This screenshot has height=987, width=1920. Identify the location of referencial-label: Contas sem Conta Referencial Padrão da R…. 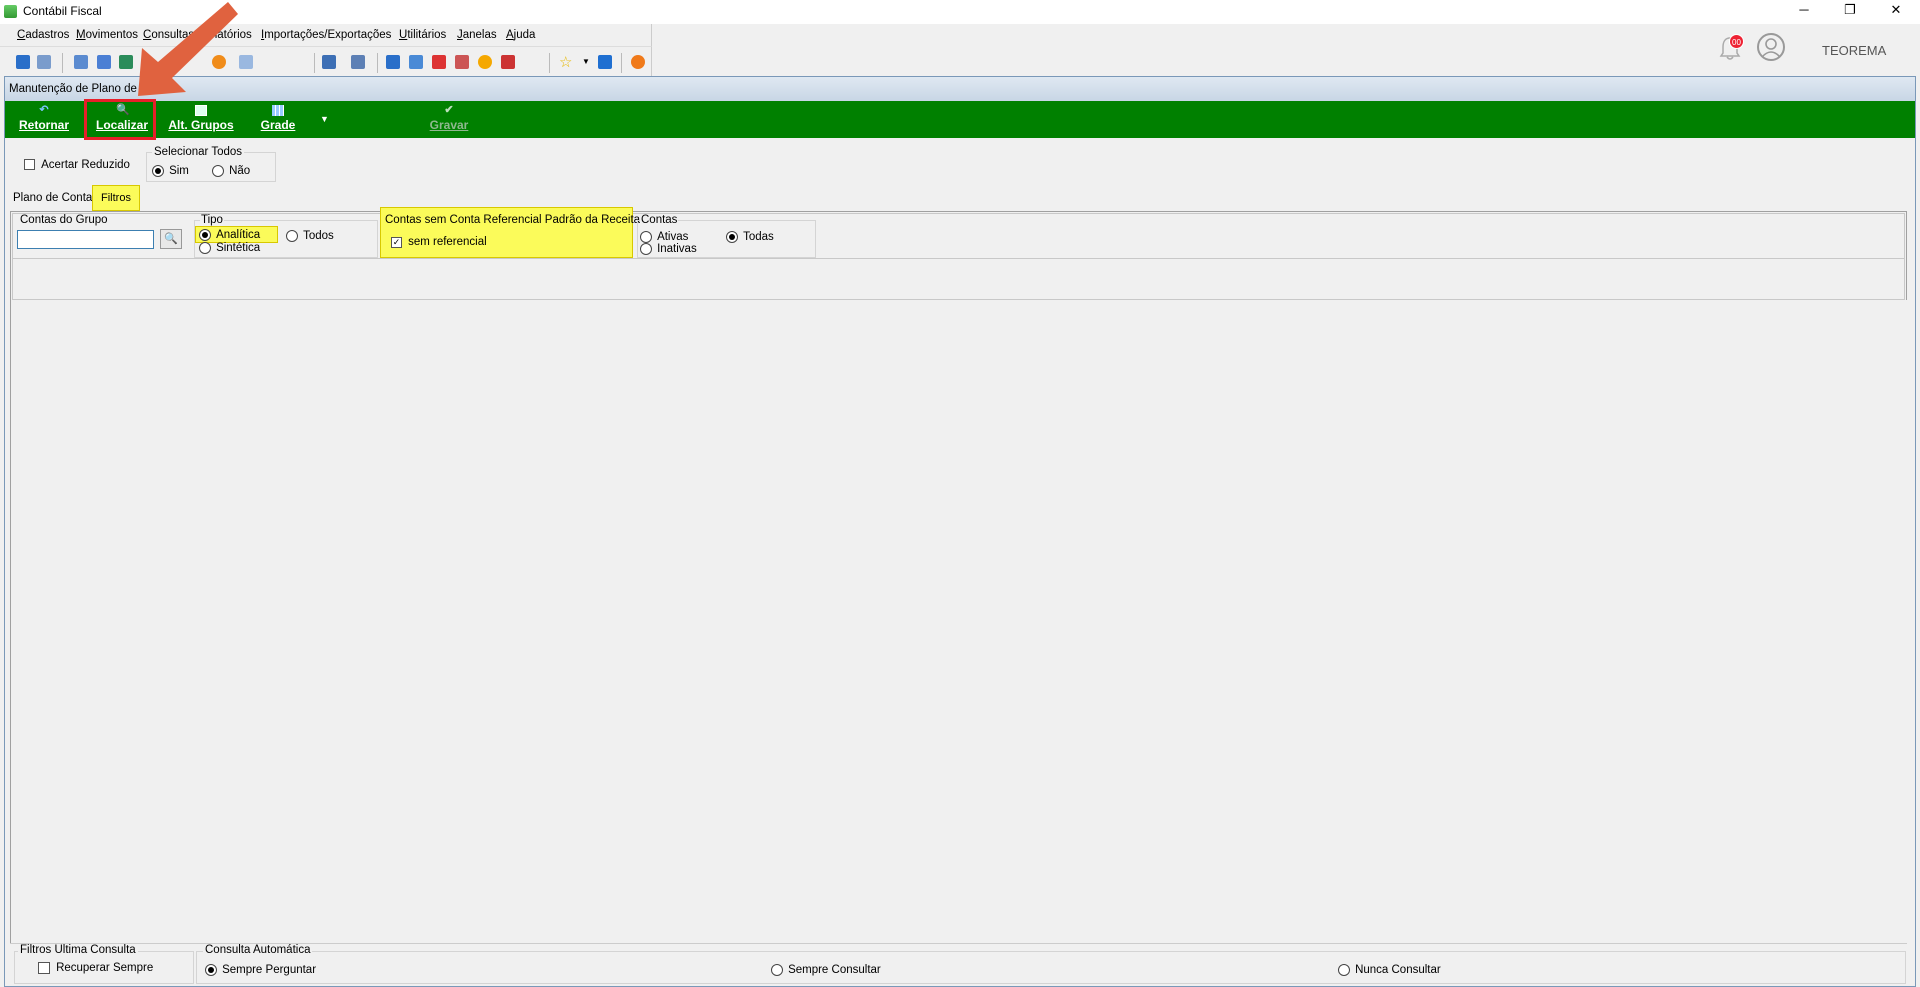
(513, 220).